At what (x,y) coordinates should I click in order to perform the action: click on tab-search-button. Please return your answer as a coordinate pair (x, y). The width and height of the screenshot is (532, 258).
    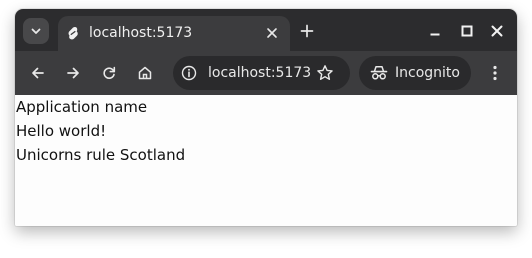
    Looking at the image, I should click on (36, 31).